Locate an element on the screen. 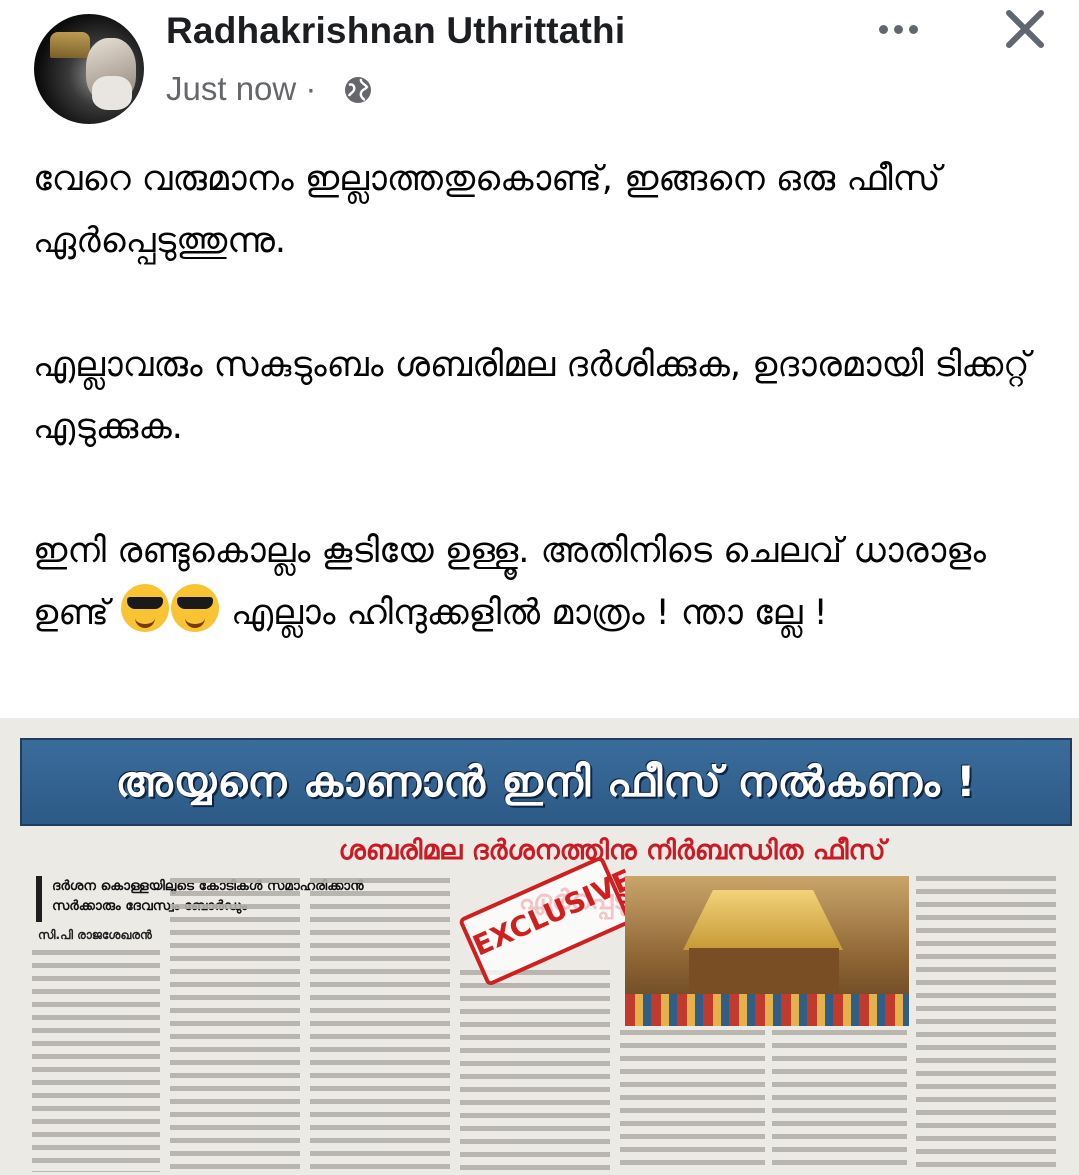 The height and width of the screenshot is (1175, 1079). headline-band: അയ്യനെ കാണാൻ ഇനി ഫീസ് നൽകണം ! is located at coordinates (546, 782).